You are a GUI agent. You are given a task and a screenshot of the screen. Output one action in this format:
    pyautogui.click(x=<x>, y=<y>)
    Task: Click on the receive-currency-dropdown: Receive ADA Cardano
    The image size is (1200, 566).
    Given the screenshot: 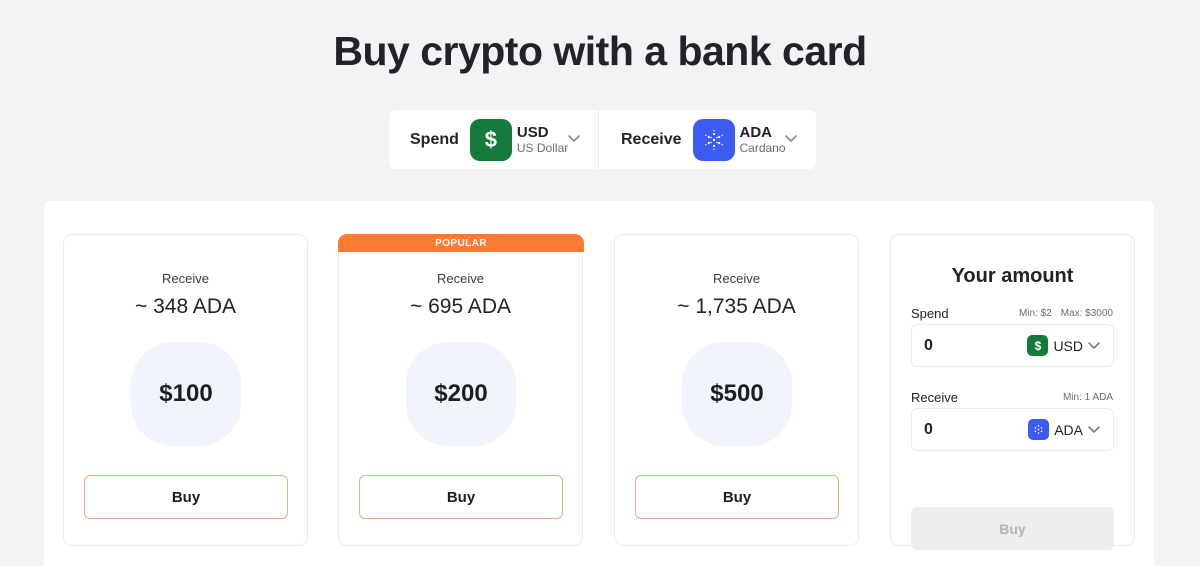 What is the action you would take?
    pyautogui.click(x=707, y=139)
    